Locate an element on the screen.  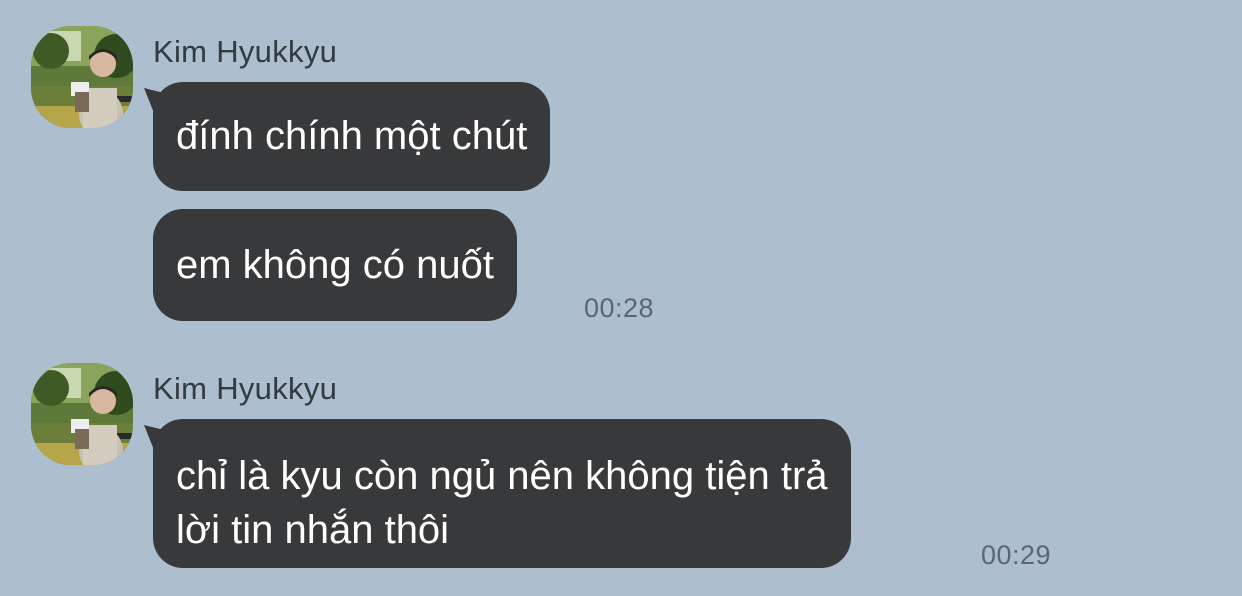
message-text: đính chính một chút is located at coordinates (352, 136).